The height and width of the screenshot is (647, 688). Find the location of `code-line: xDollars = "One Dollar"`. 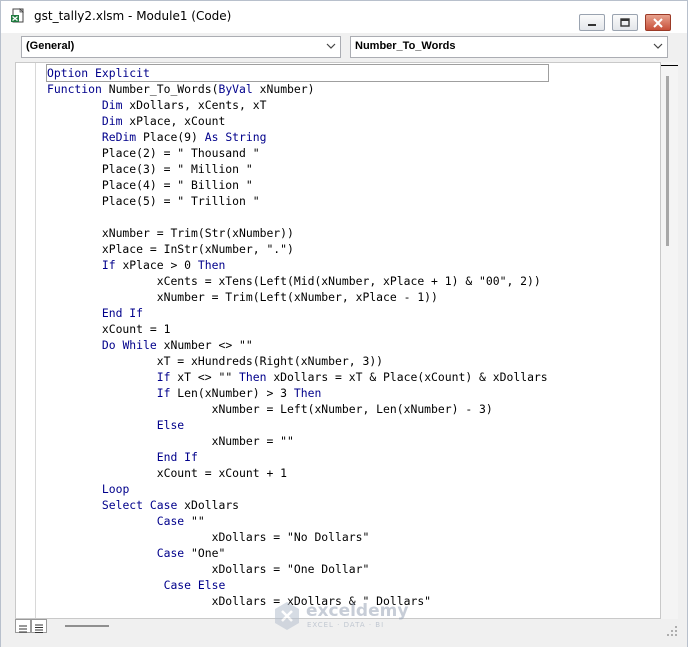

code-line: xDollars = "One Dollar" is located at coordinates (297, 569).